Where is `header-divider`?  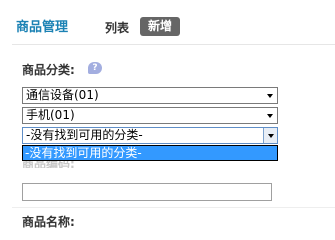 header-divider is located at coordinates (173, 44).